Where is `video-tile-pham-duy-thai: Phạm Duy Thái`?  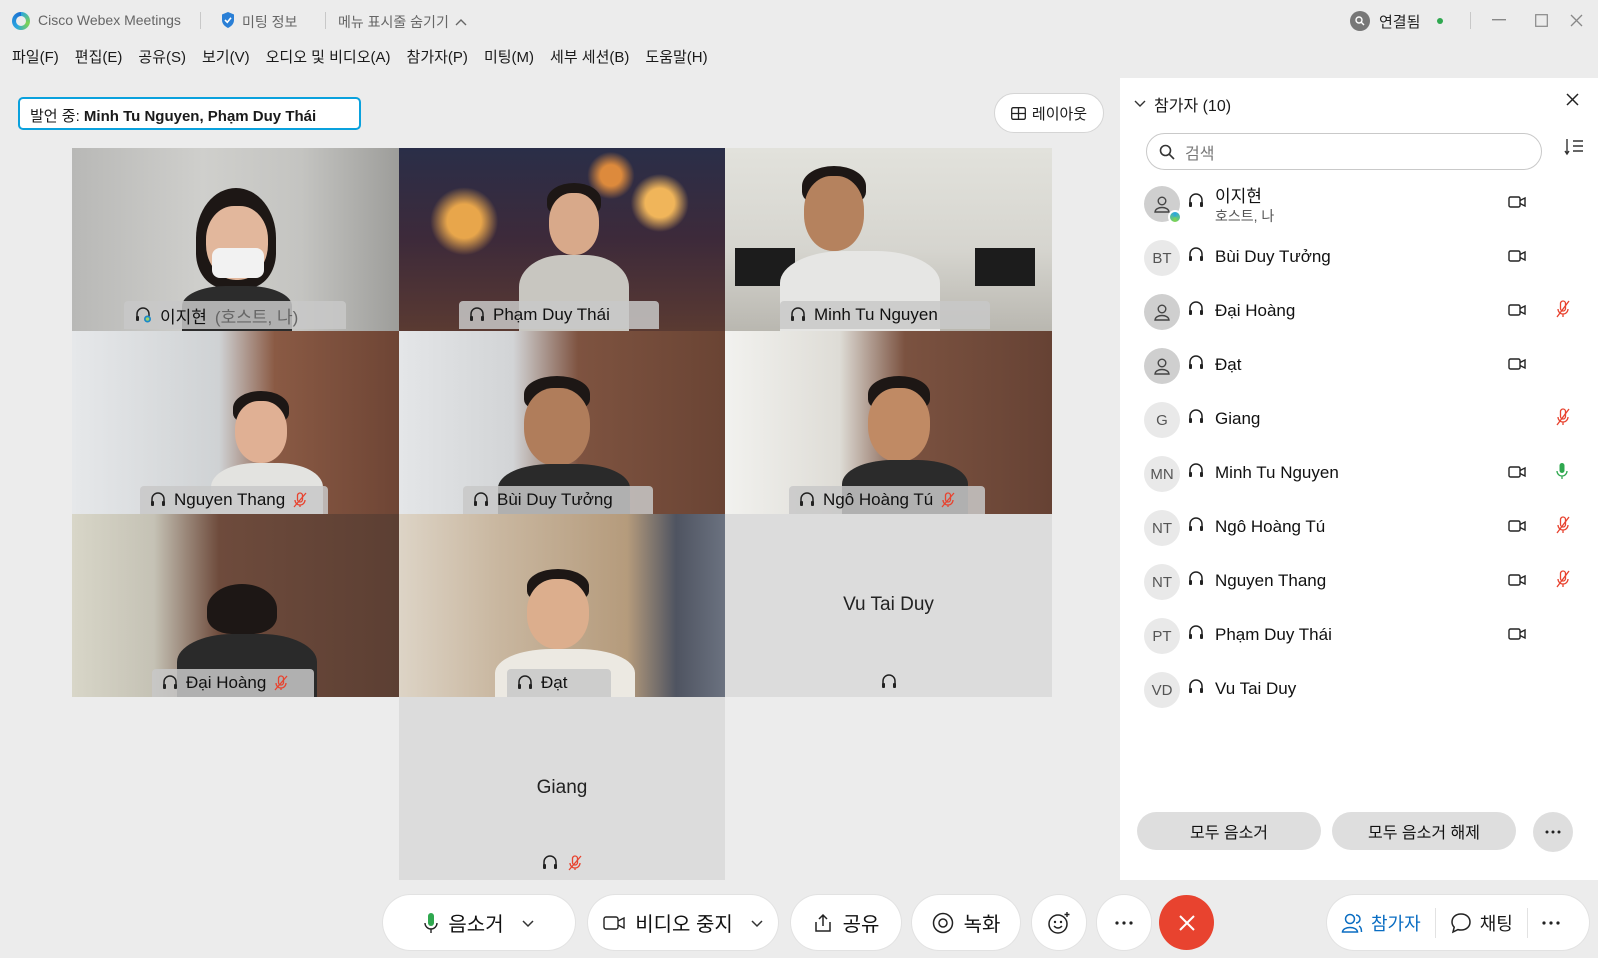 video-tile-pham-duy-thai: Phạm Duy Thái is located at coordinates (562, 239).